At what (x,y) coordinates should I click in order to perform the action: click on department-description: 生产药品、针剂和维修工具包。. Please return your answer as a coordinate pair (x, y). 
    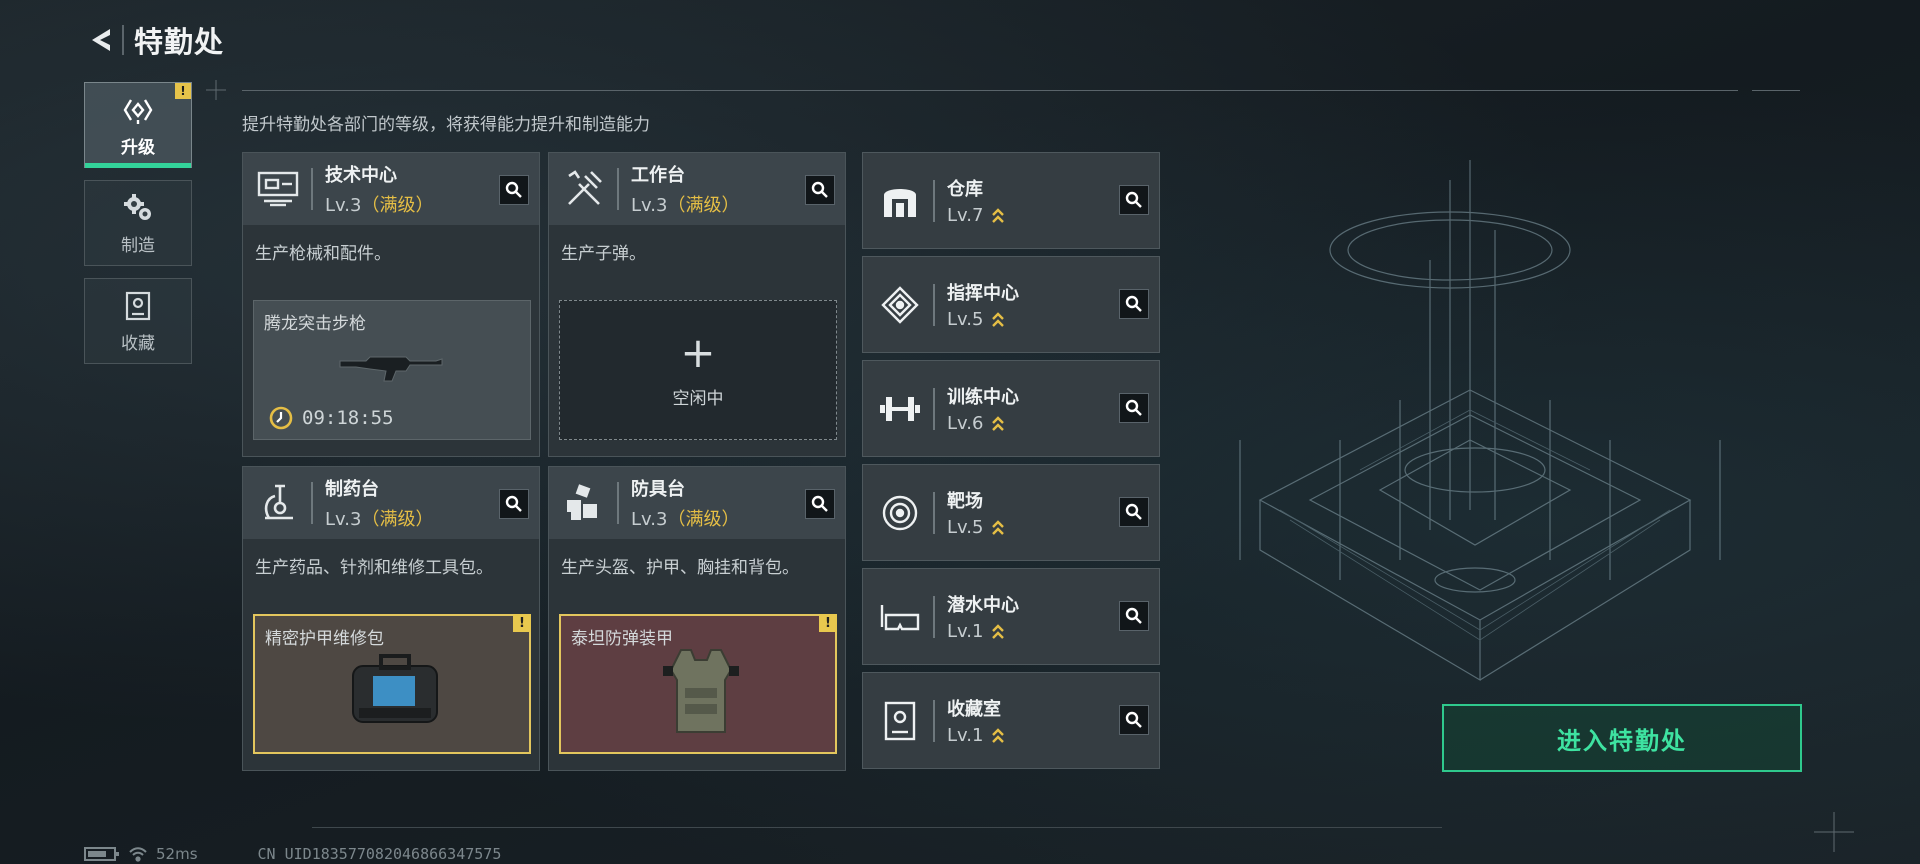
    Looking at the image, I should click on (374, 568).